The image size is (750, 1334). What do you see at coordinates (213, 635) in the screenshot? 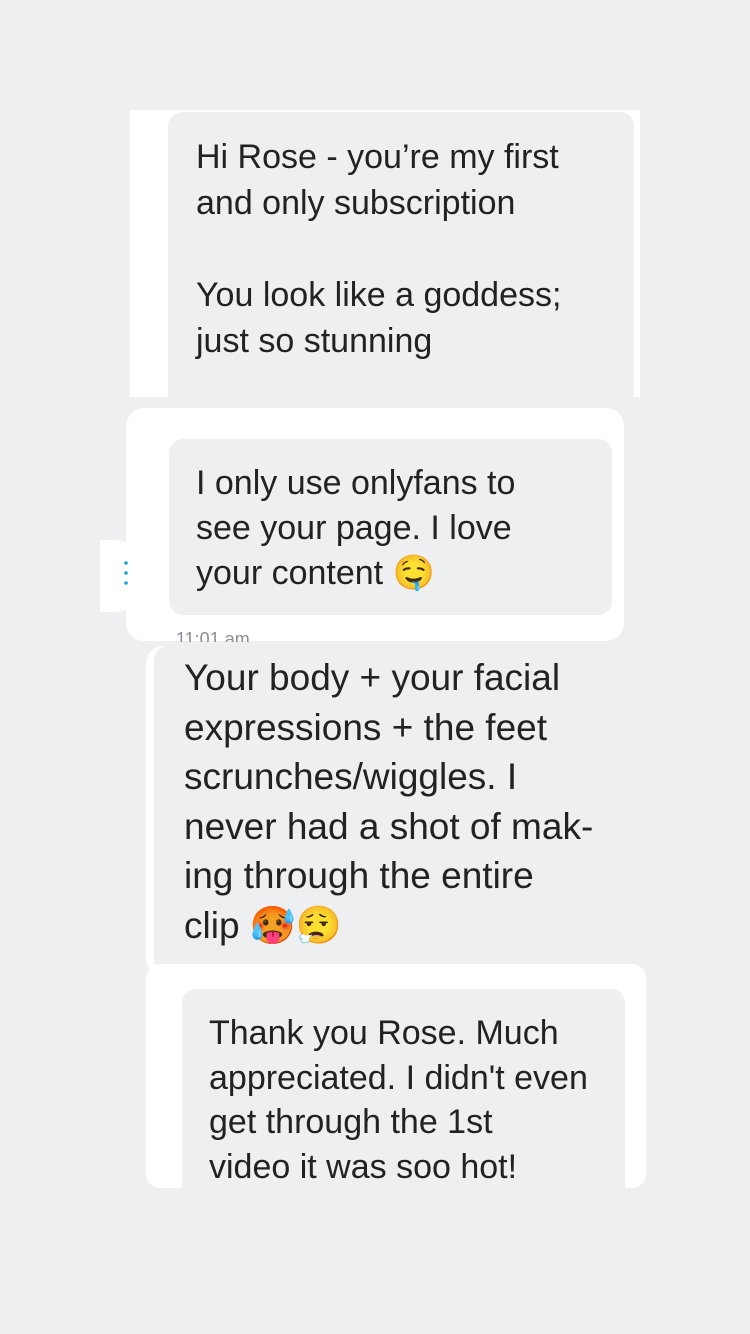
I see `message-timestamp: 11:01 am` at bounding box center [213, 635].